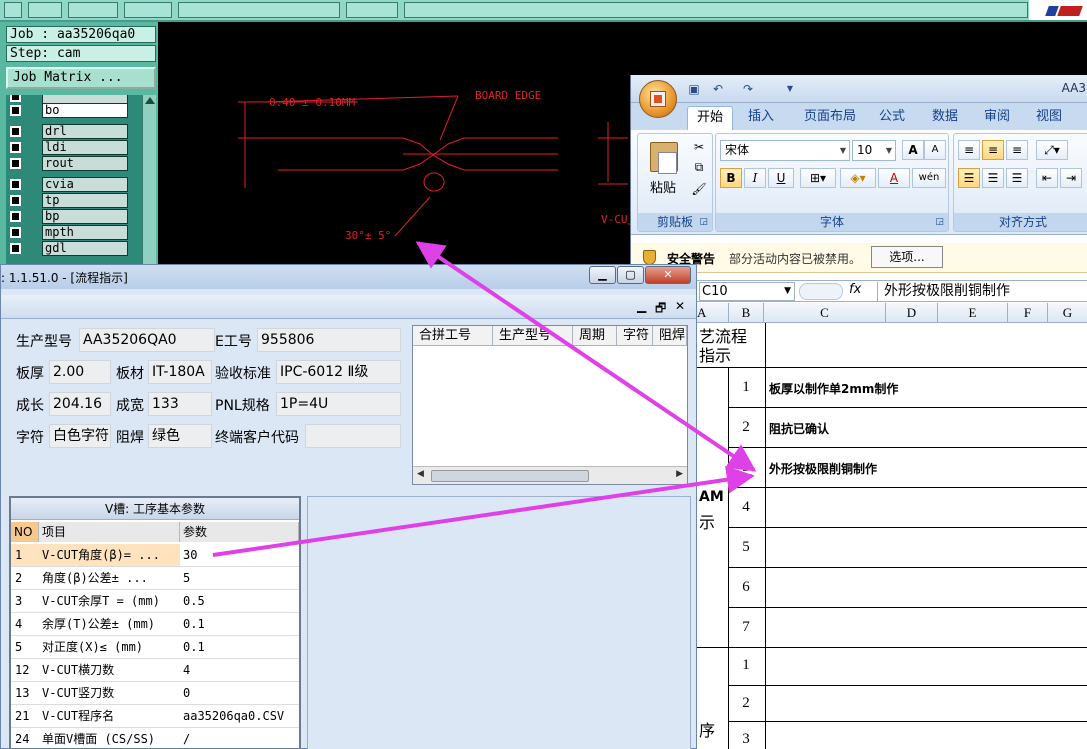 The width and height of the screenshot is (1087, 749). Describe the element at coordinates (1049, 118) in the screenshot. I see `tab-view: 视图` at that location.